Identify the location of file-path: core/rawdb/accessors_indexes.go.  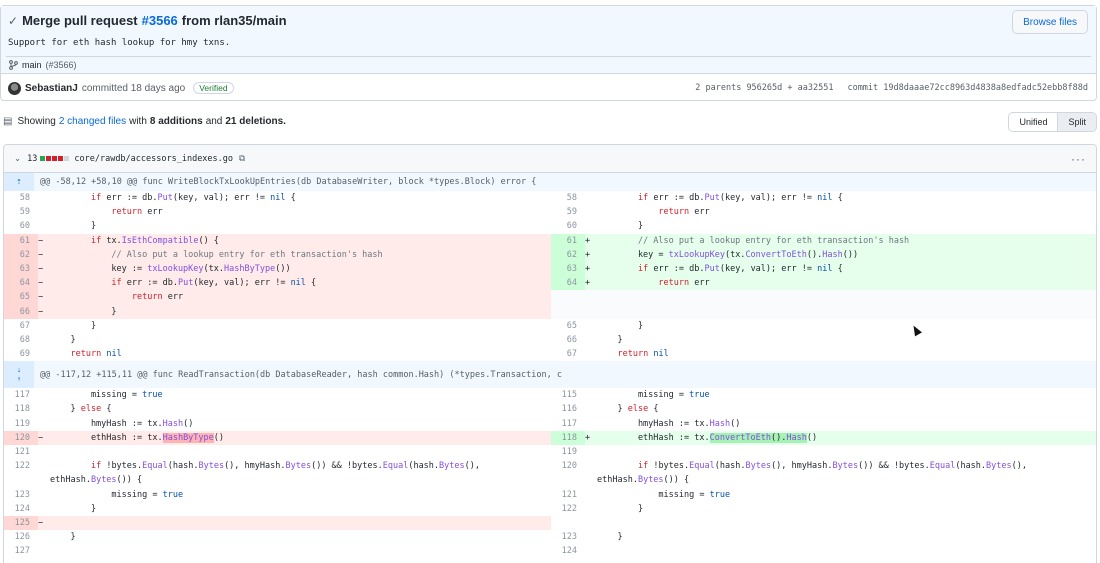
(153, 159).